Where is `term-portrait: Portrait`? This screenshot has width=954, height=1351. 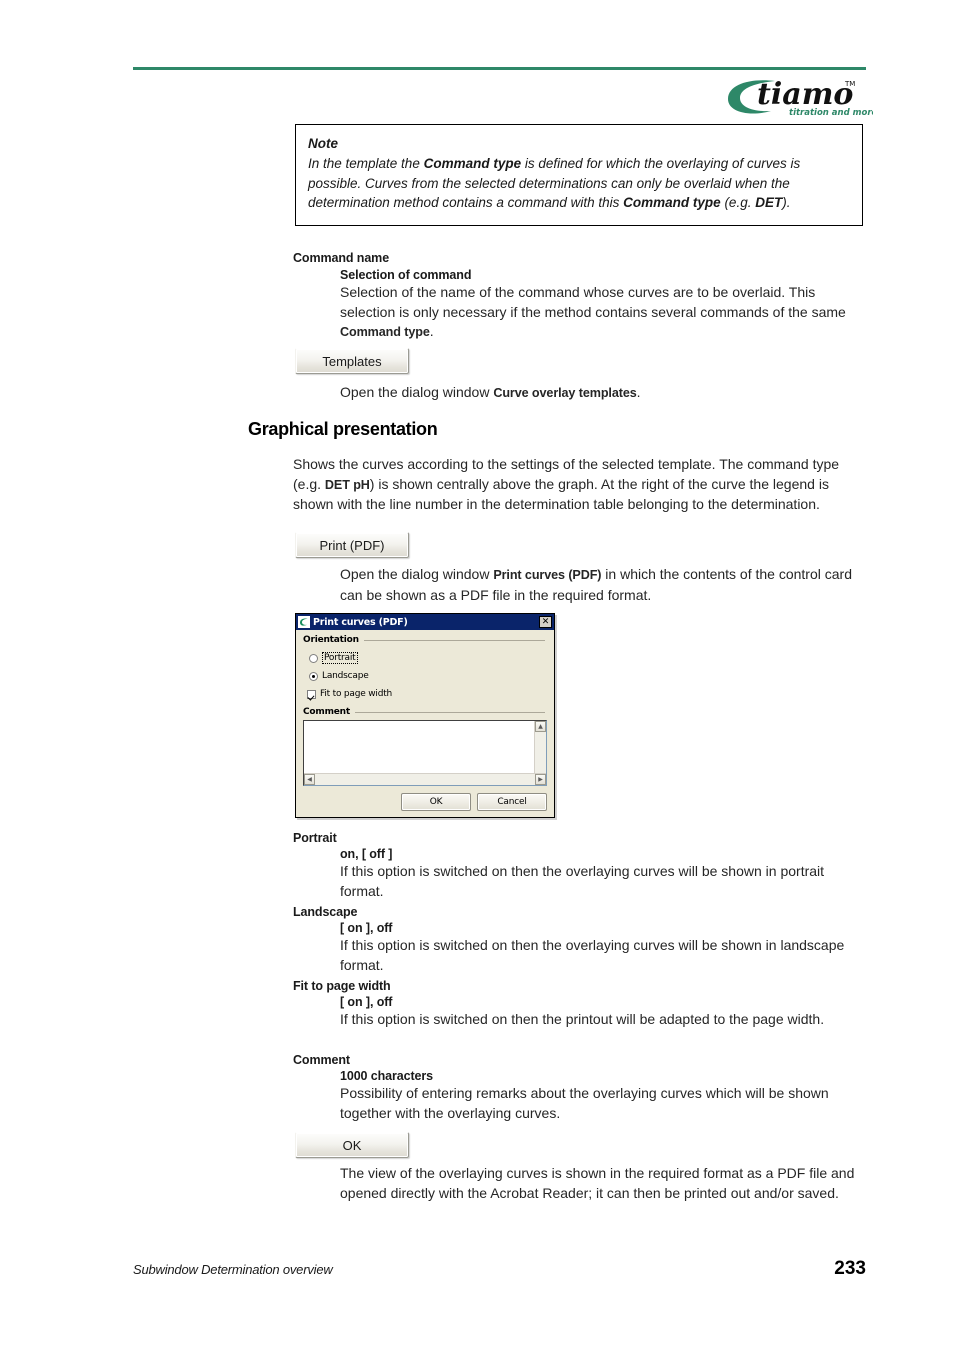
term-portrait: Portrait is located at coordinates (315, 838).